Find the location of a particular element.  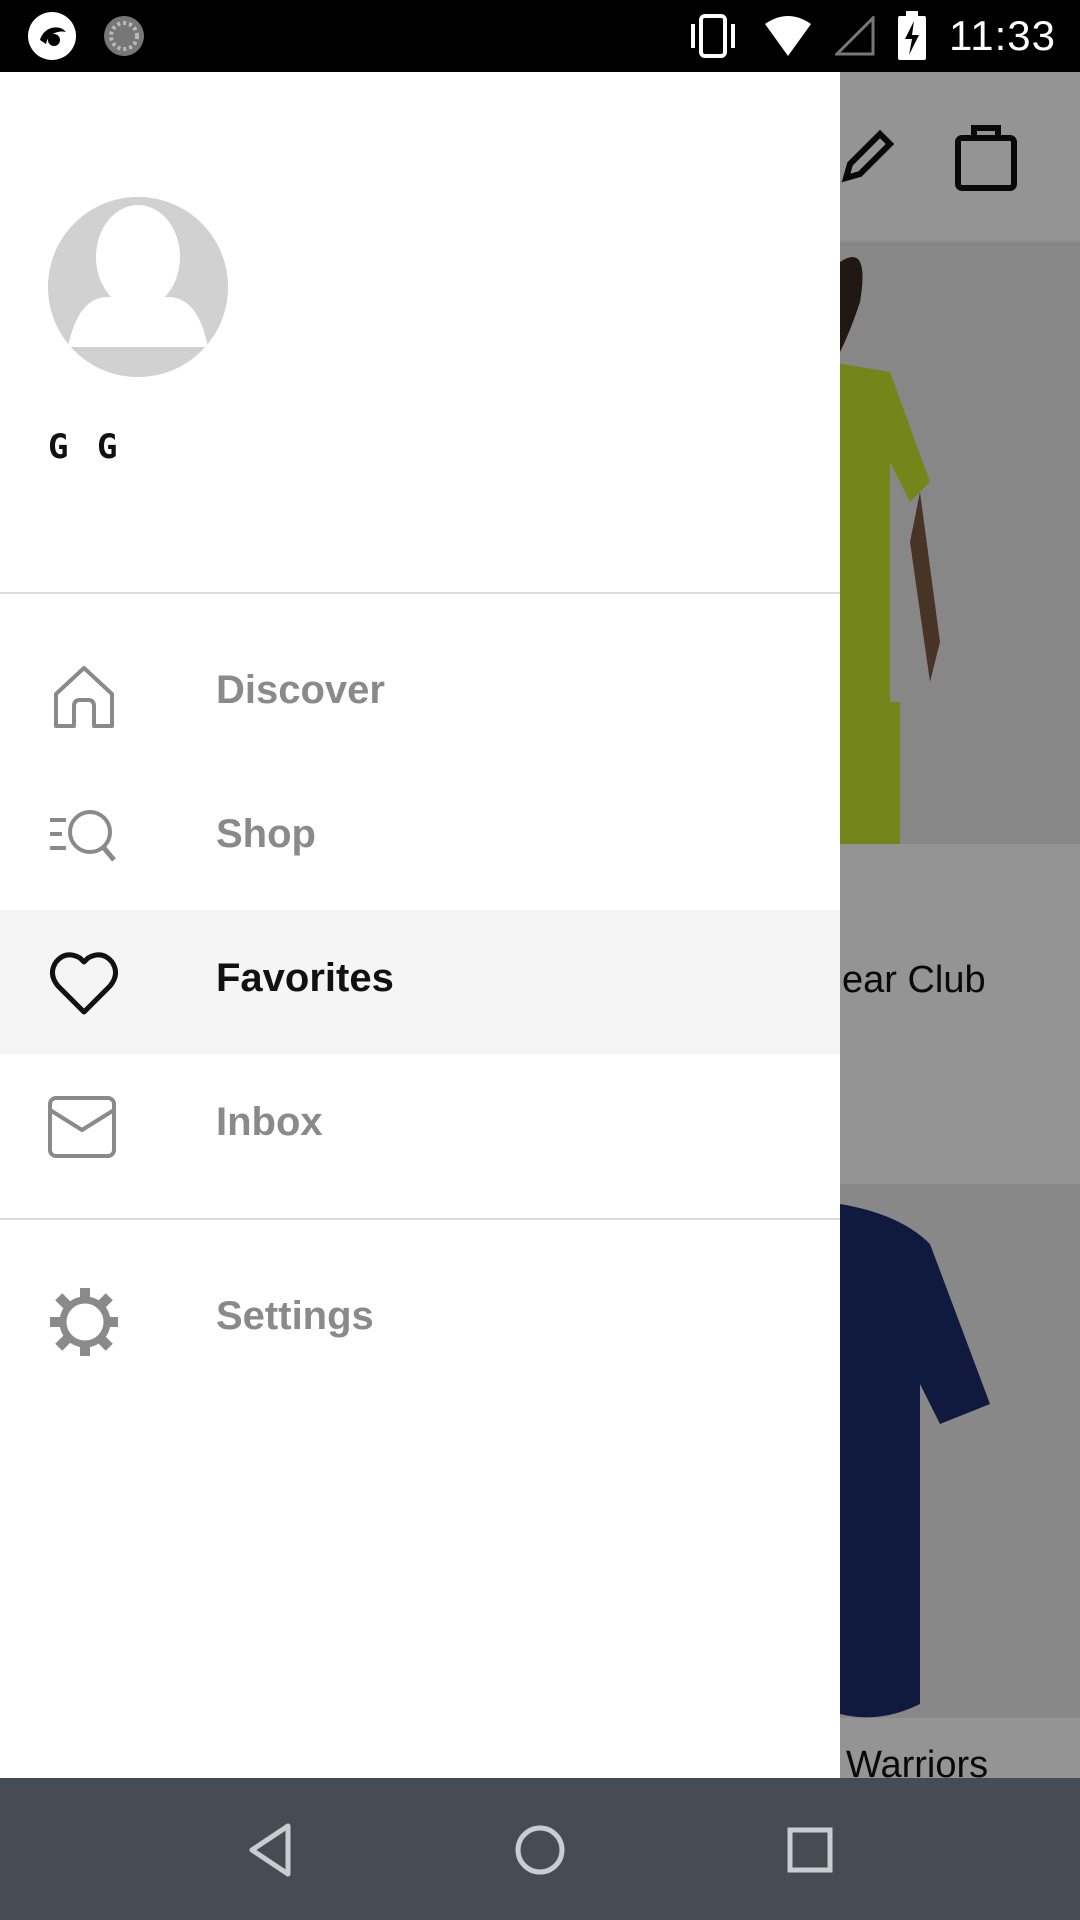

user-name: G G is located at coordinates (85, 447).